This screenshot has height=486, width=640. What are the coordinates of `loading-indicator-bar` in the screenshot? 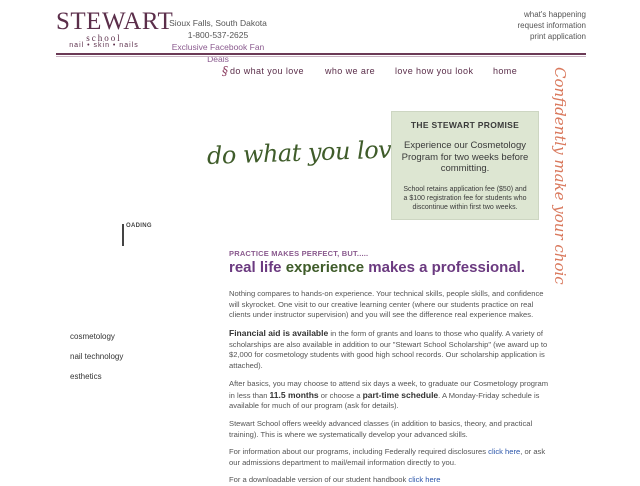 It's located at (123, 235).